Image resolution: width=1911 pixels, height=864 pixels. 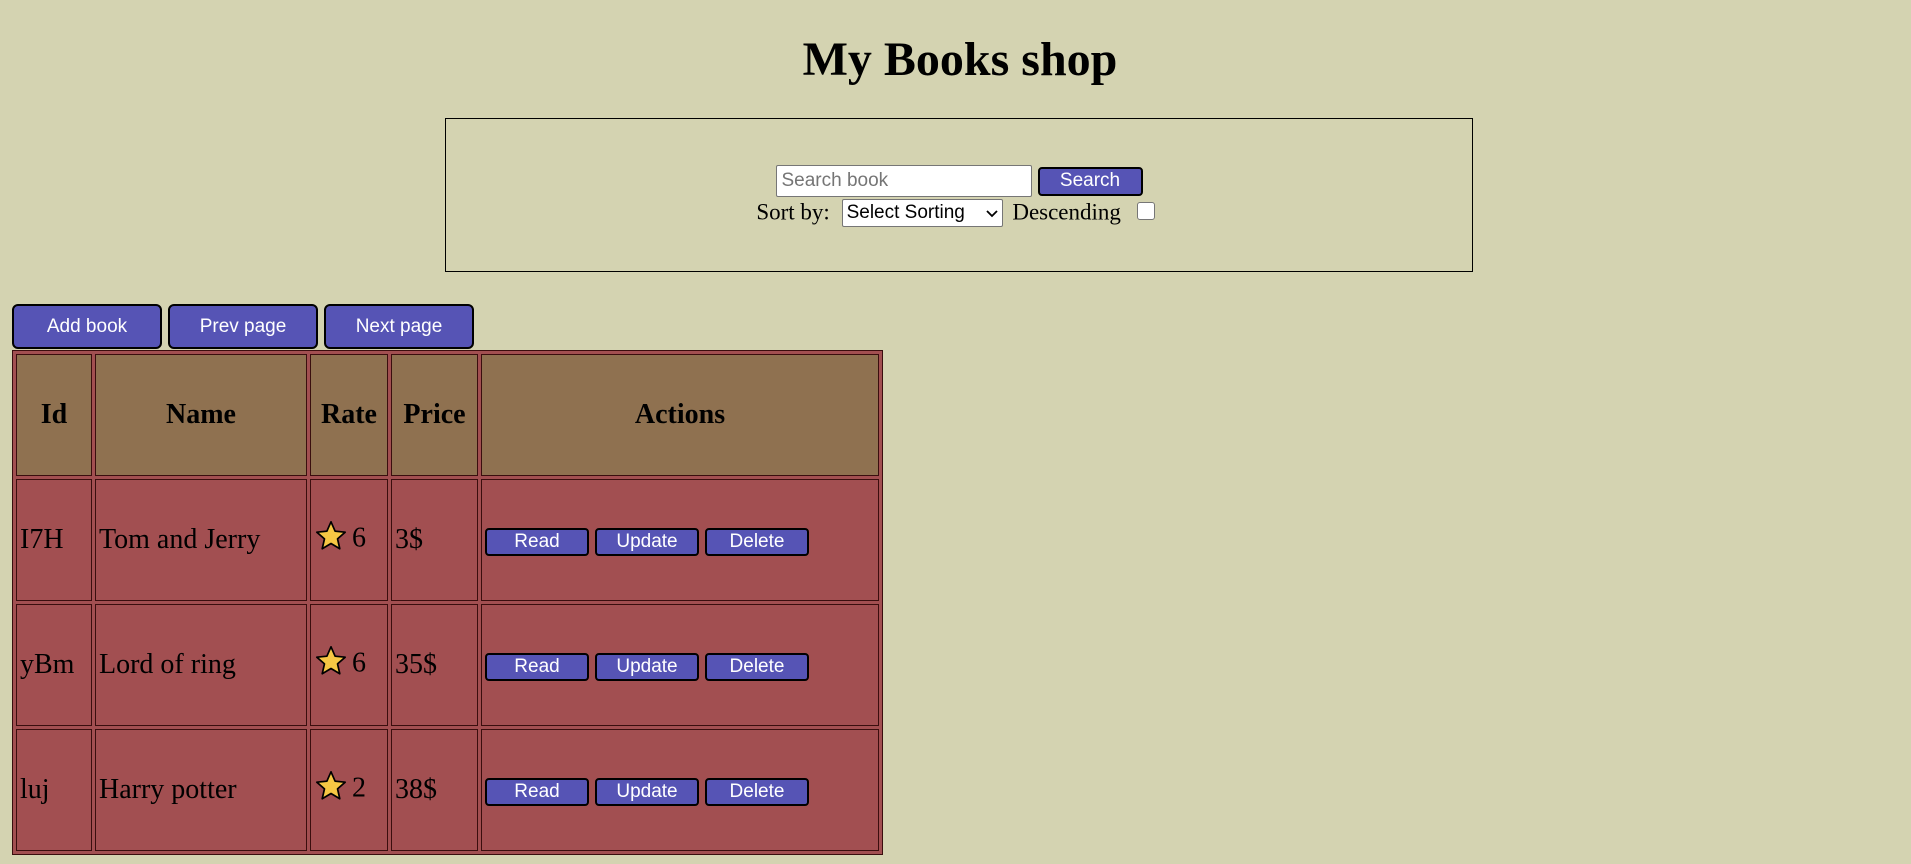 I want to click on column-header-name: Name, so click(x=201, y=415).